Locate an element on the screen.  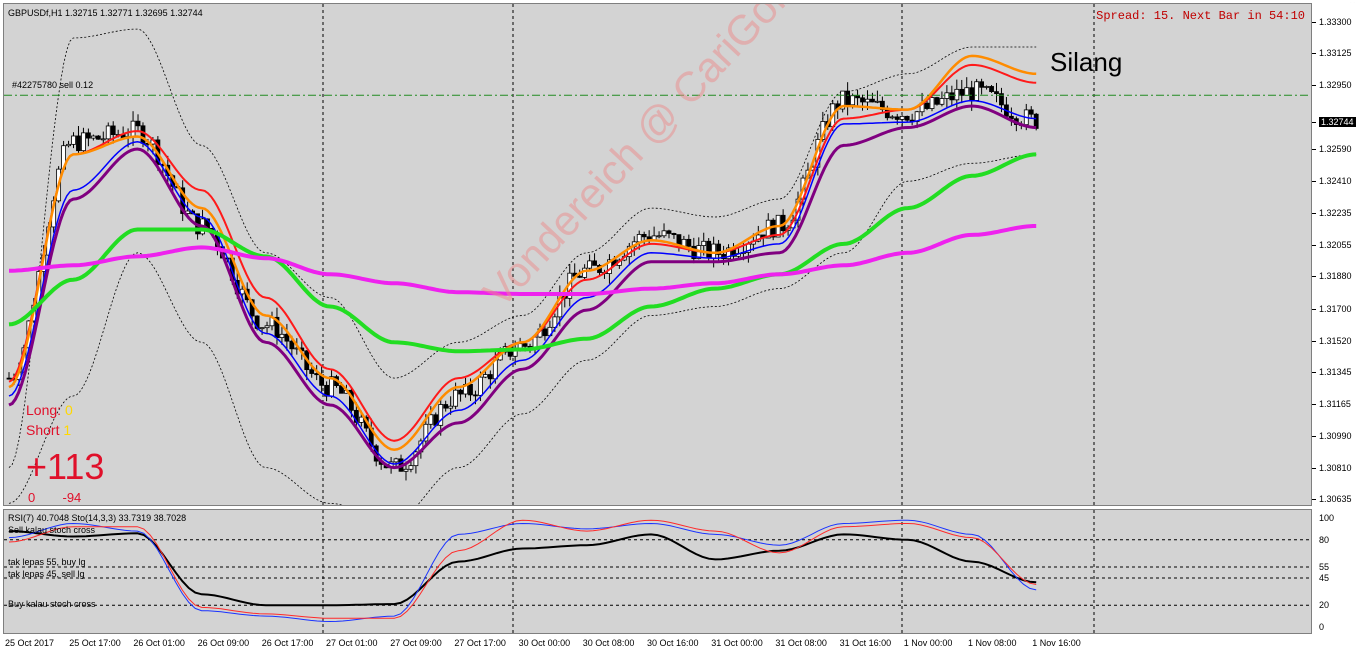
long-count: Long: 0 is located at coordinates (49, 410).